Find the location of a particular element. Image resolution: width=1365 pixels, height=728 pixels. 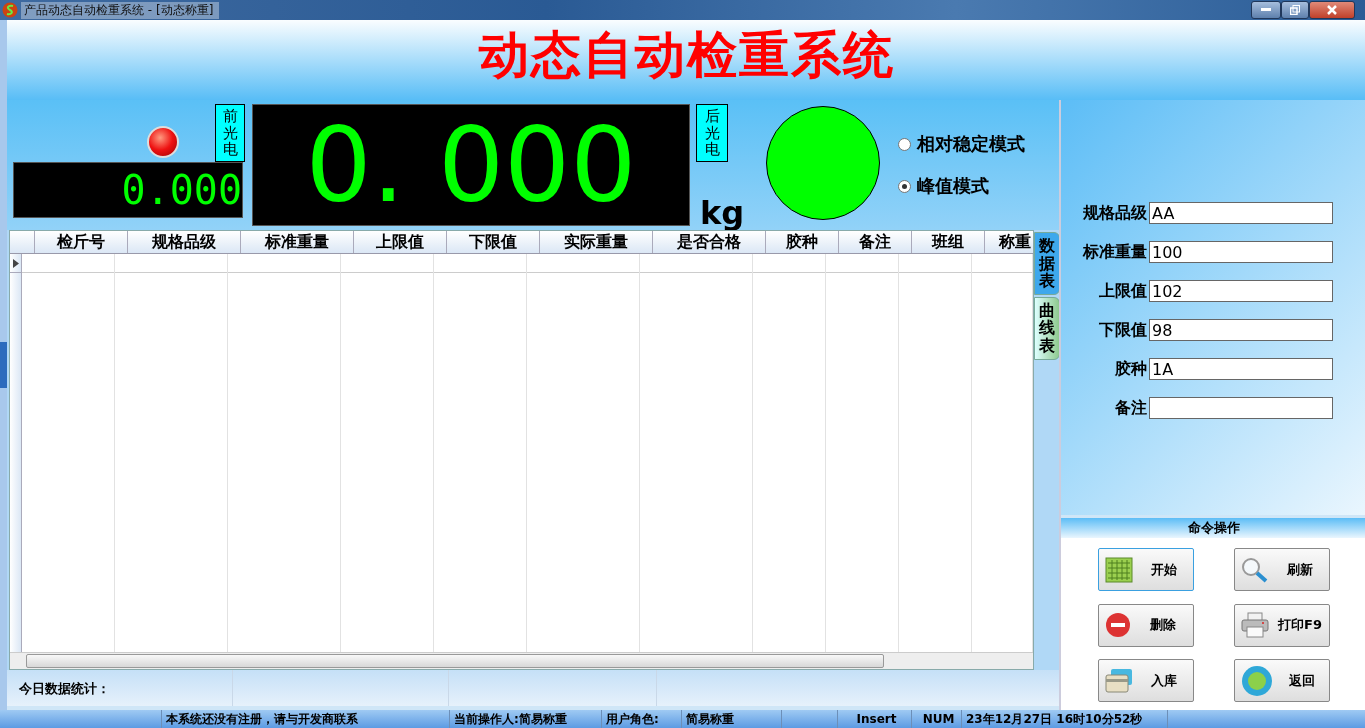

input-field: 1A is located at coordinates (1241, 369).